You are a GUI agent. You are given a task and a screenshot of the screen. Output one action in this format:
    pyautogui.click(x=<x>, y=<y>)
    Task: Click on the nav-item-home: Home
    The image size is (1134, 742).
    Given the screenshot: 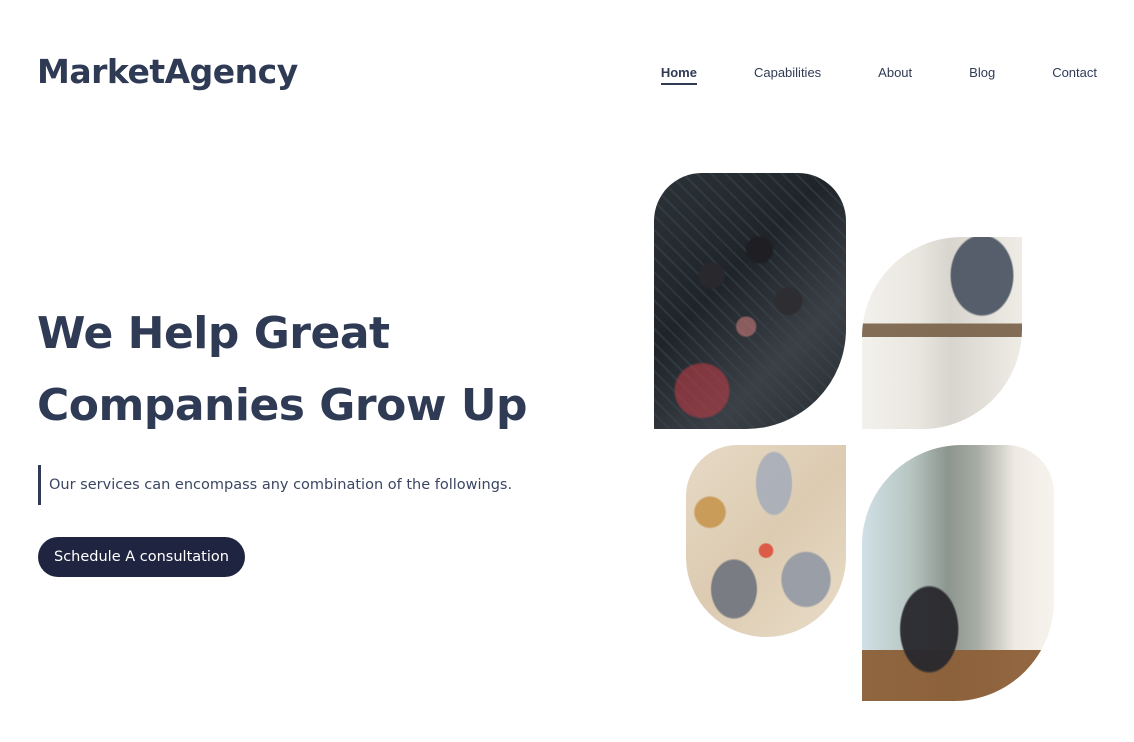 What is the action you would take?
    pyautogui.click(x=678, y=75)
    